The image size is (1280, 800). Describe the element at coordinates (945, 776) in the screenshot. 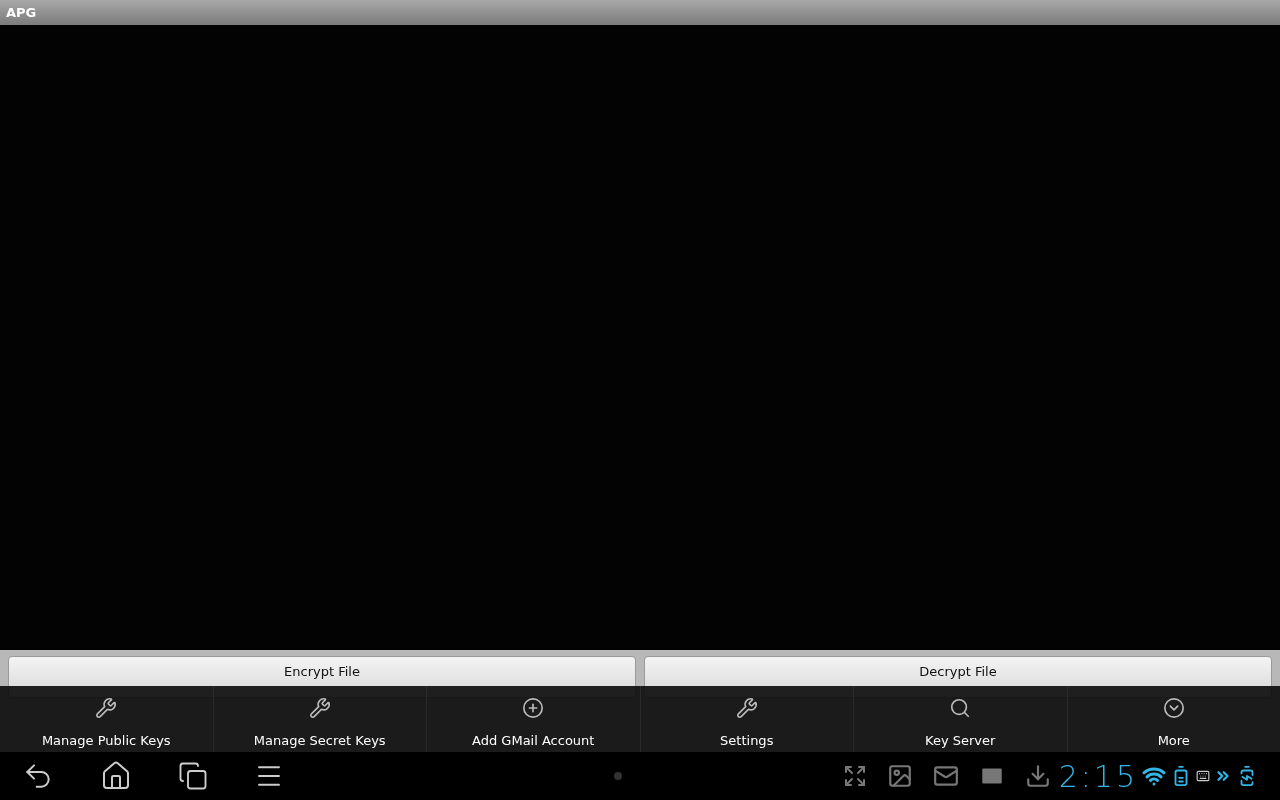

I see `mail-icon` at that location.